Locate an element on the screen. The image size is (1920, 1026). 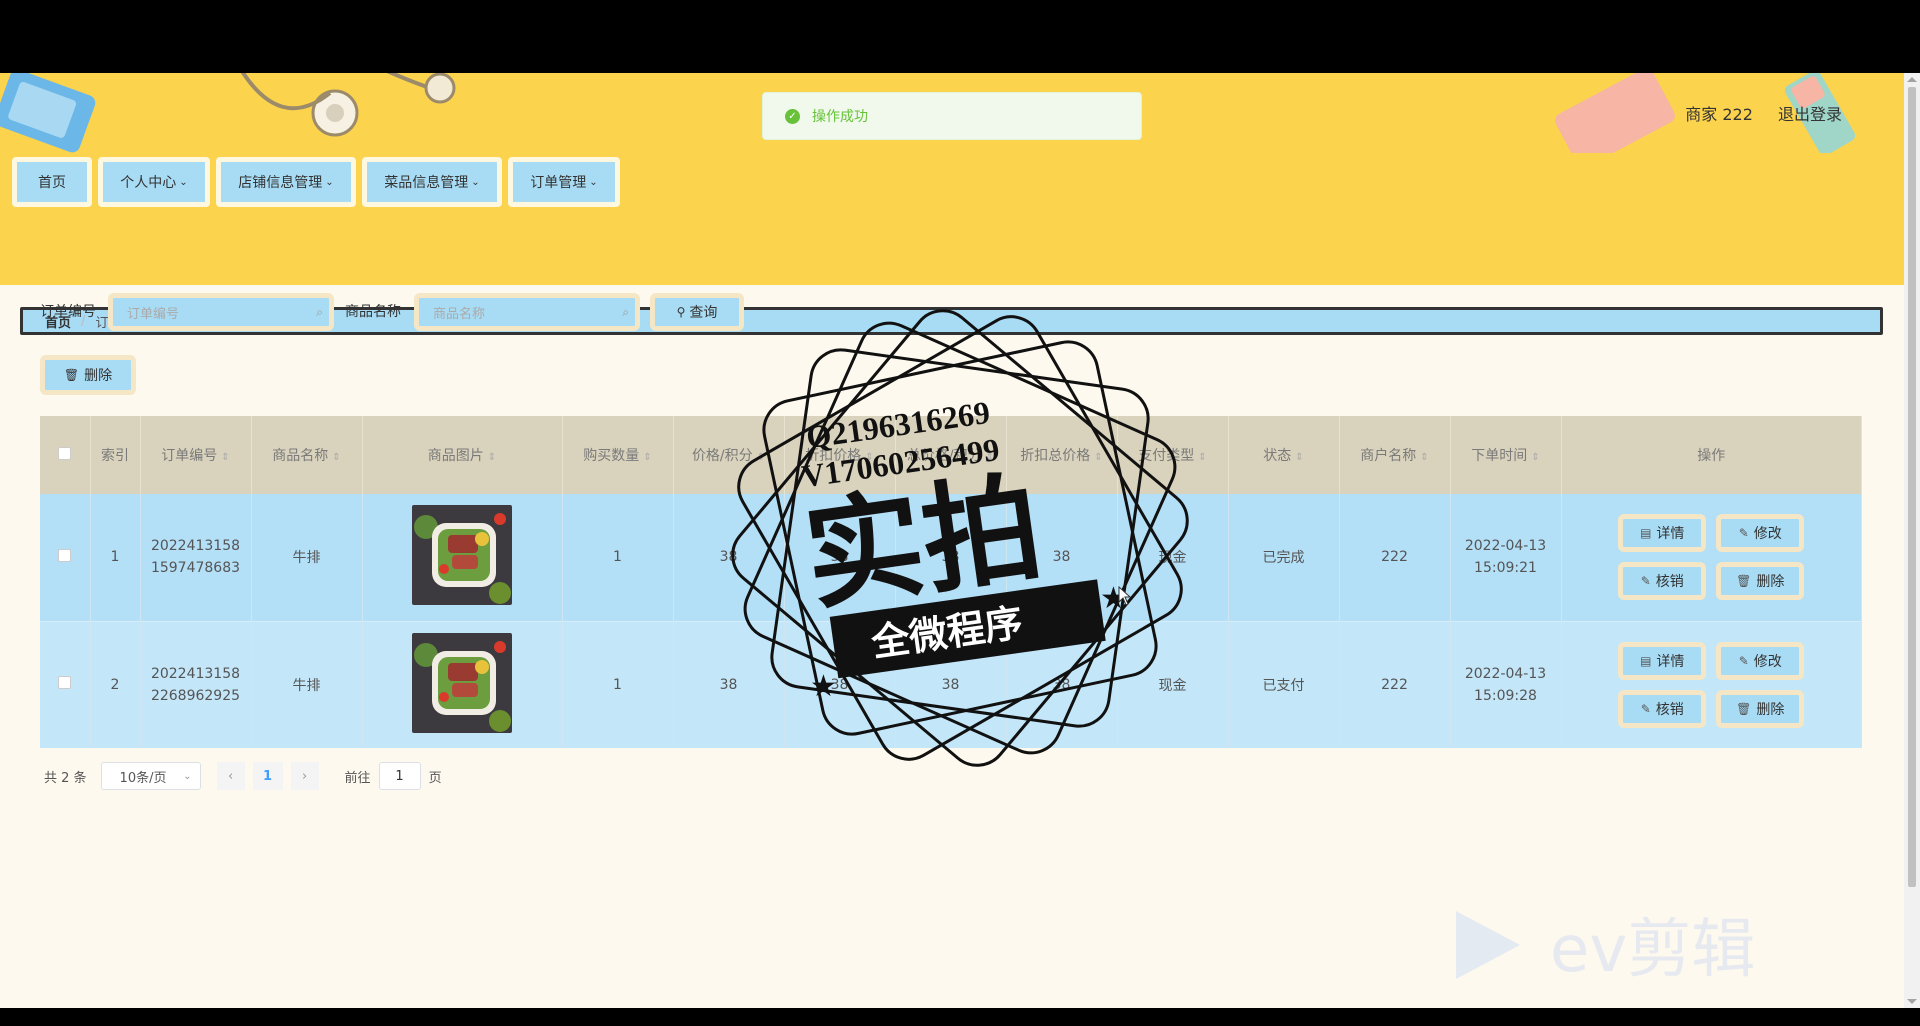
col-qty: 购买数量 ⇕ is located at coordinates (618, 455).